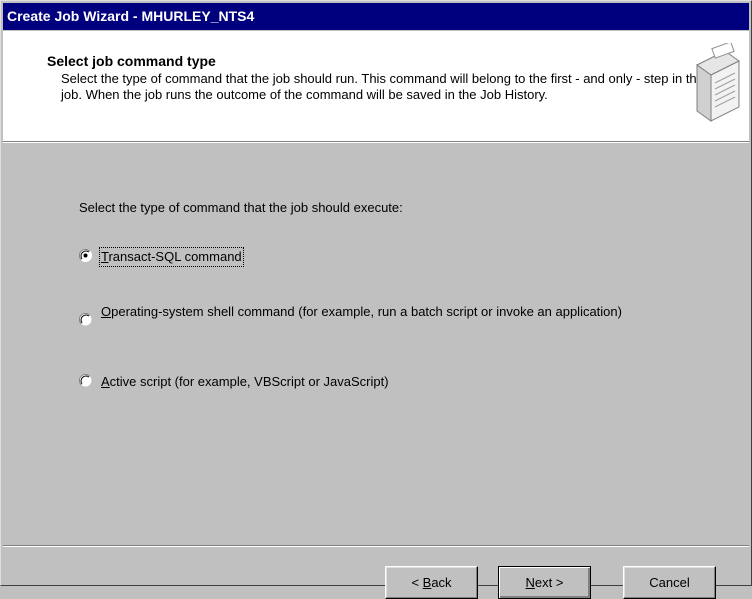 This screenshot has height=599, width=752. I want to click on option-transact-sql: Transact-SQL command, so click(161, 257).